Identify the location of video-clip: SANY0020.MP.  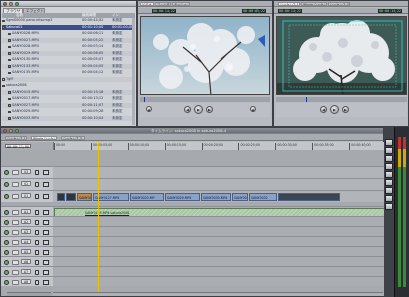
(147, 197).